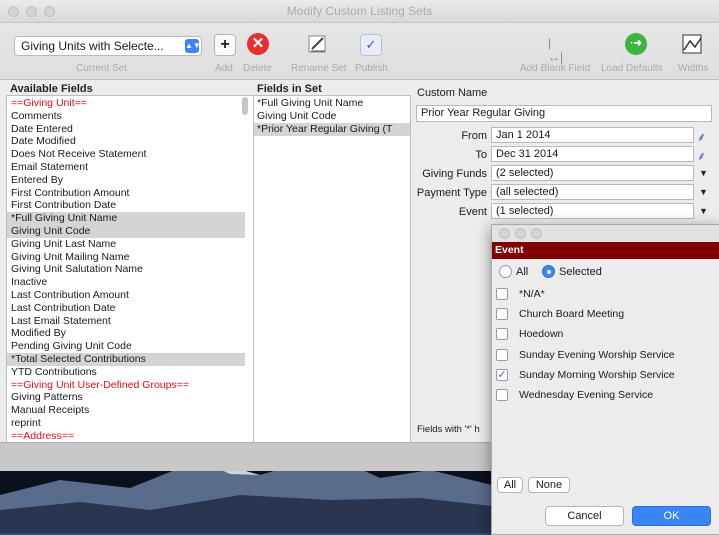 The height and width of the screenshot is (535, 719). What do you see at coordinates (126, 129) in the screenshot?
I see `available-field-item: Date Entered` at bounding box center [126, 129].